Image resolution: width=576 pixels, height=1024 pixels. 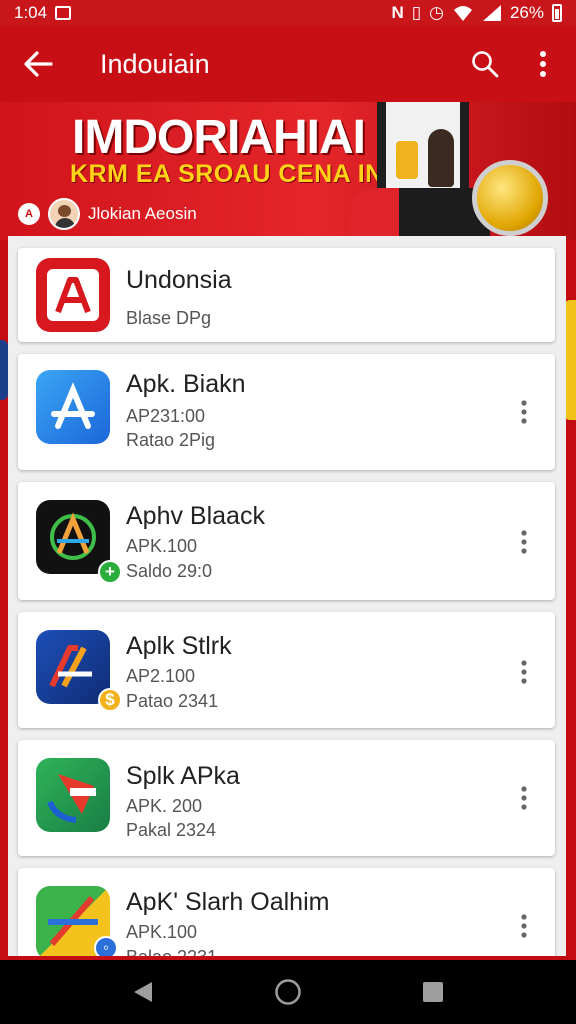 What do you see at coordinates (166, 416) in the screenshot?
I see `app-meta-primary: AP231:00` at bounding box center [166, 416].